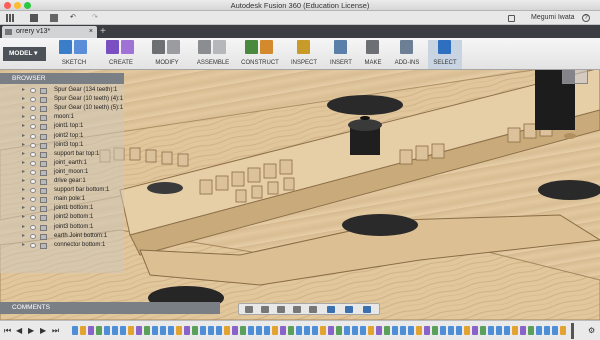 The height and width of the screenshot is (340, 600). What do you see at coordinates (372, 47) in the screenshot?
I see `make-print-icon` at bounding box center [372, 47].